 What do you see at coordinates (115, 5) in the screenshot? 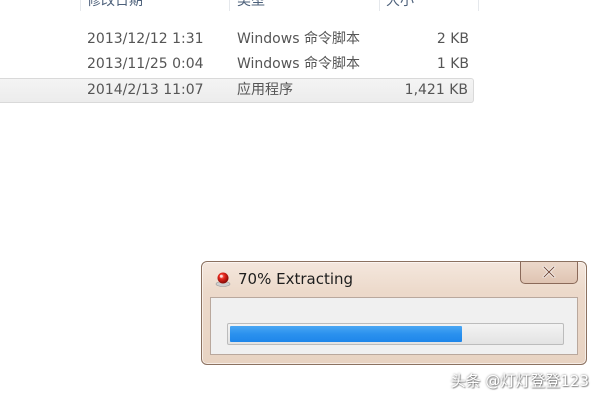
I see `column-header-date-modified: 修改日期` at bounding box center [115, 5].